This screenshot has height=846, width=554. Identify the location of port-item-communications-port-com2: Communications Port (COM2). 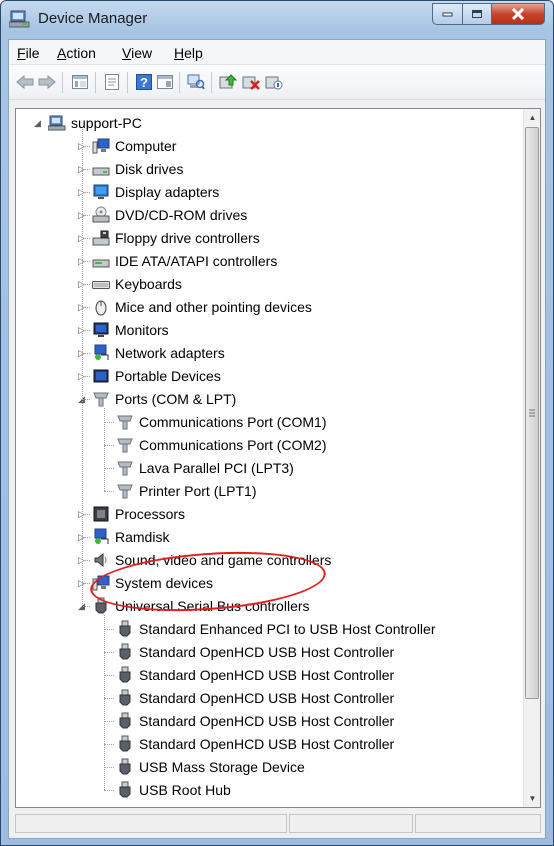
(221, 445).